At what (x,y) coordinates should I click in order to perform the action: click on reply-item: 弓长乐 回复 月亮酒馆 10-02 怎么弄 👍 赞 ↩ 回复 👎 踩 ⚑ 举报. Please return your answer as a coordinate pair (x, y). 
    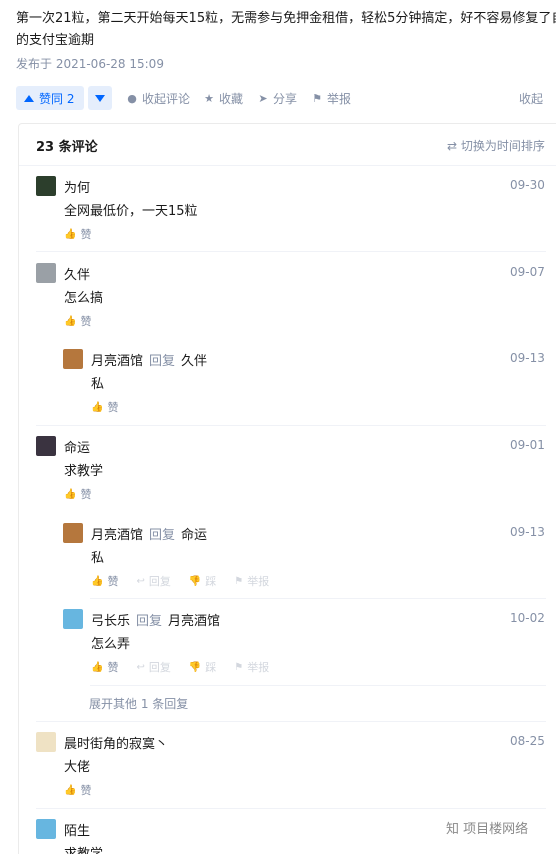
    Looking at the image, I should click on (304, 644).